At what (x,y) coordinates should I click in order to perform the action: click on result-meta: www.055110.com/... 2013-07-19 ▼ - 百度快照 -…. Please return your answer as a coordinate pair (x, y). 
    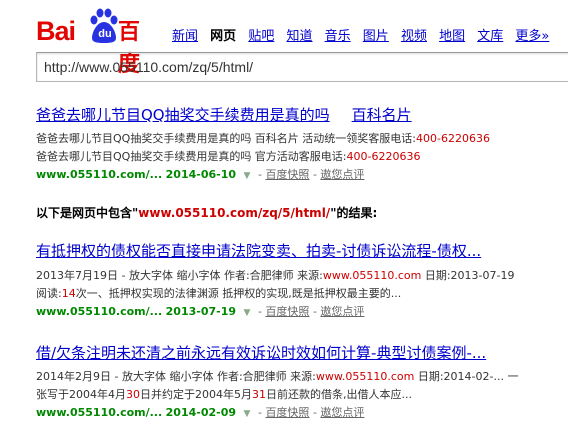
    Looking at the image, I should click on (200, 311).